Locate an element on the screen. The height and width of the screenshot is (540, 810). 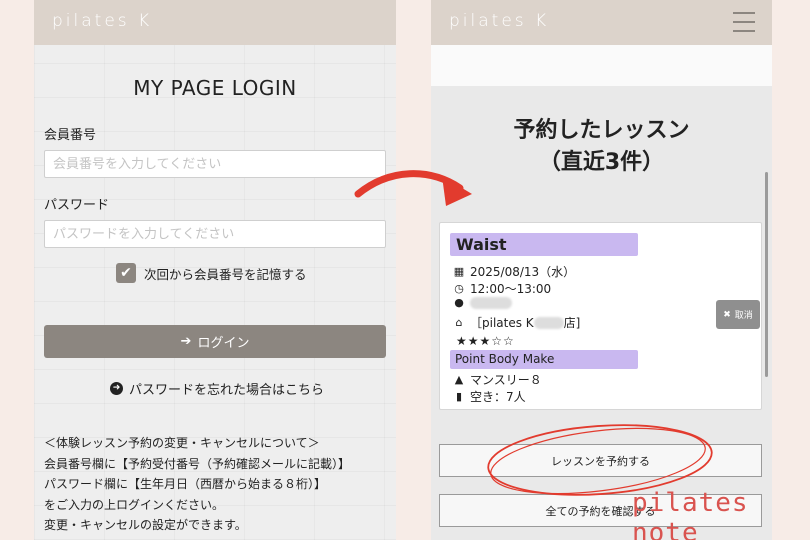
store-suffix: 店] is located at coordinates (572, 323).